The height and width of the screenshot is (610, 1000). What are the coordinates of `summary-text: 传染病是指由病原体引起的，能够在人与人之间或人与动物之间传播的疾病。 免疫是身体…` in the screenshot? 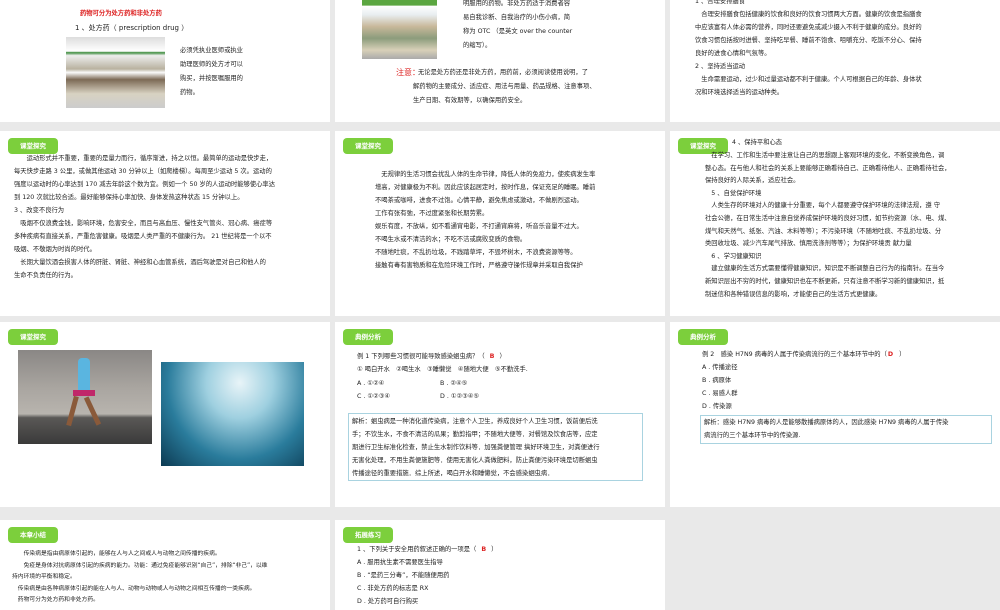 It's located at (140, 577).